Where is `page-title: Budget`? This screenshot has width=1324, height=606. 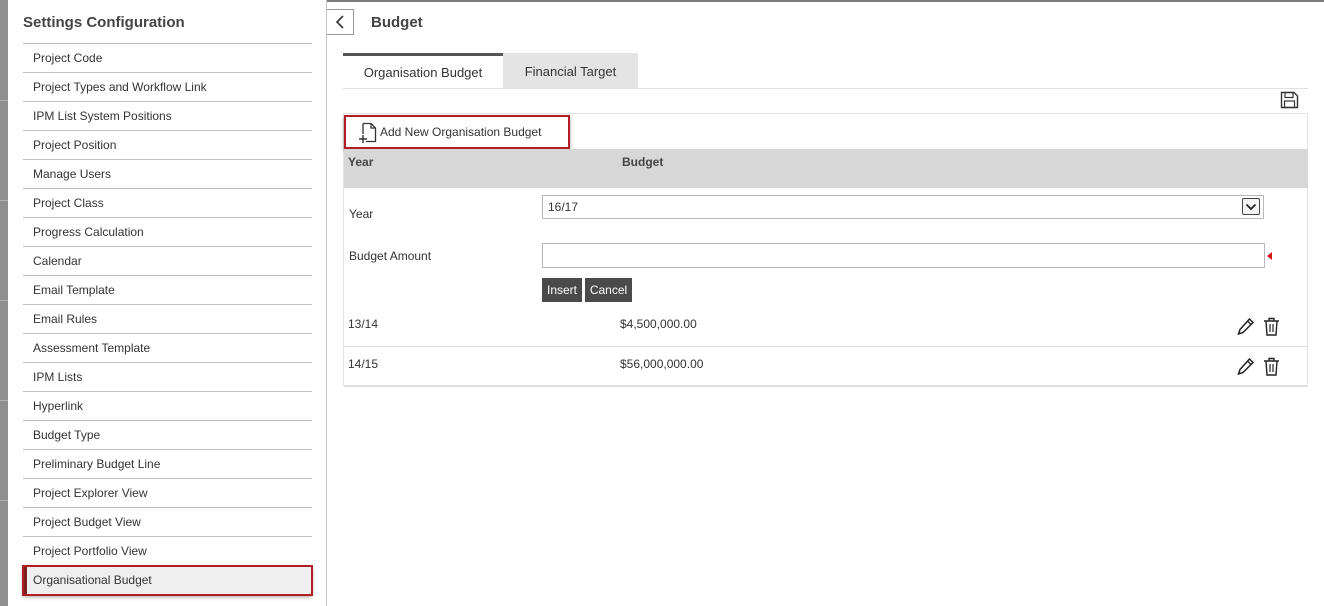
page-title: Budget is located at coordinates (397, 22).